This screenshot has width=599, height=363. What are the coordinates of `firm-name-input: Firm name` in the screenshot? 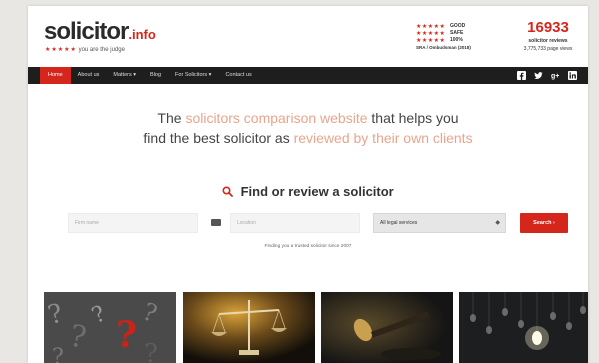 It's located at (133, 223).